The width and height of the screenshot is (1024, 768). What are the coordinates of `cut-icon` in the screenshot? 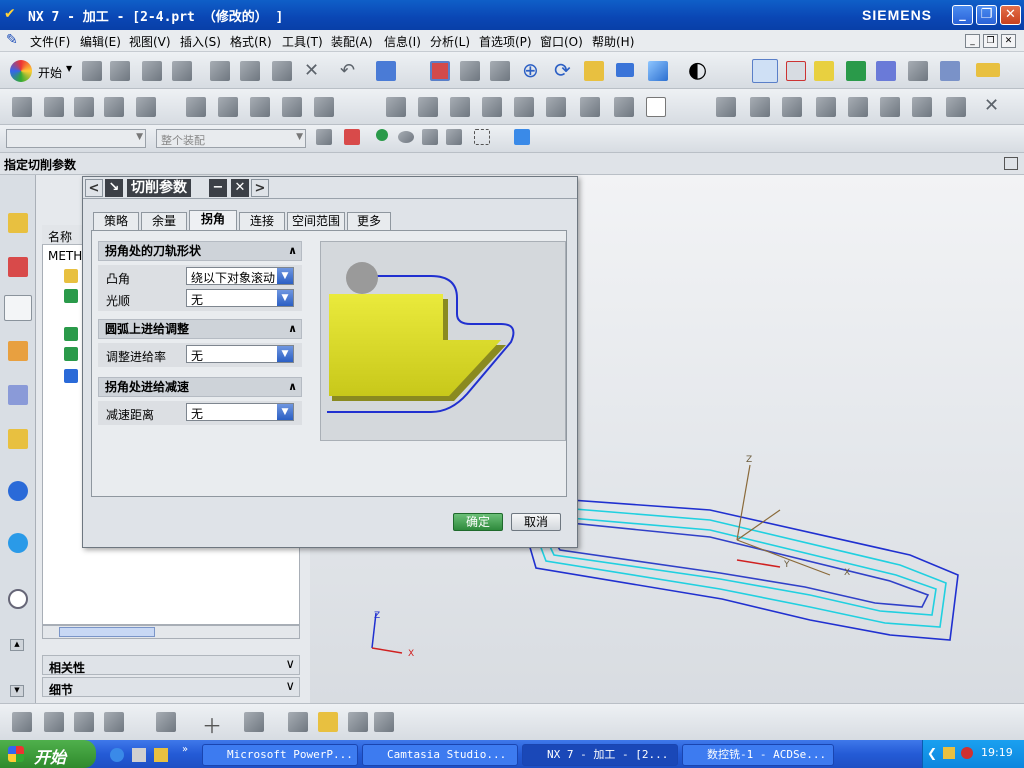 It's located at (220, 71).